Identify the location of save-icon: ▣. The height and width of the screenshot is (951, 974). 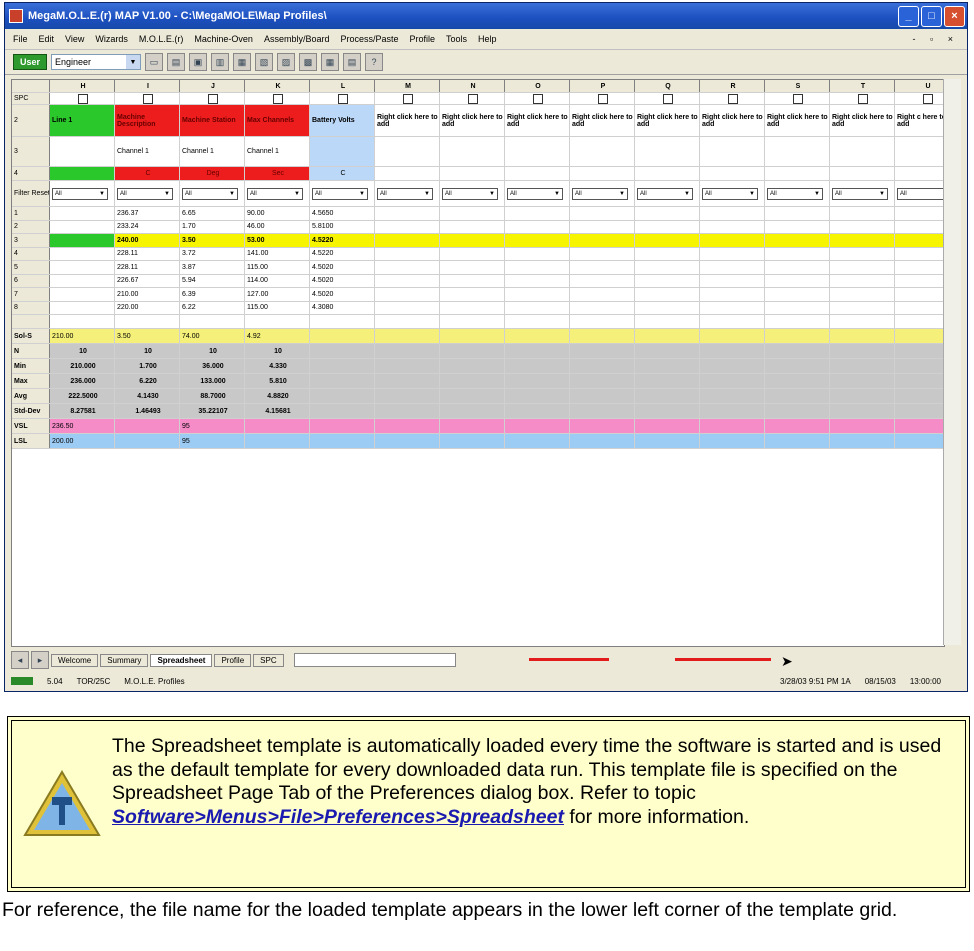
(198, 62).